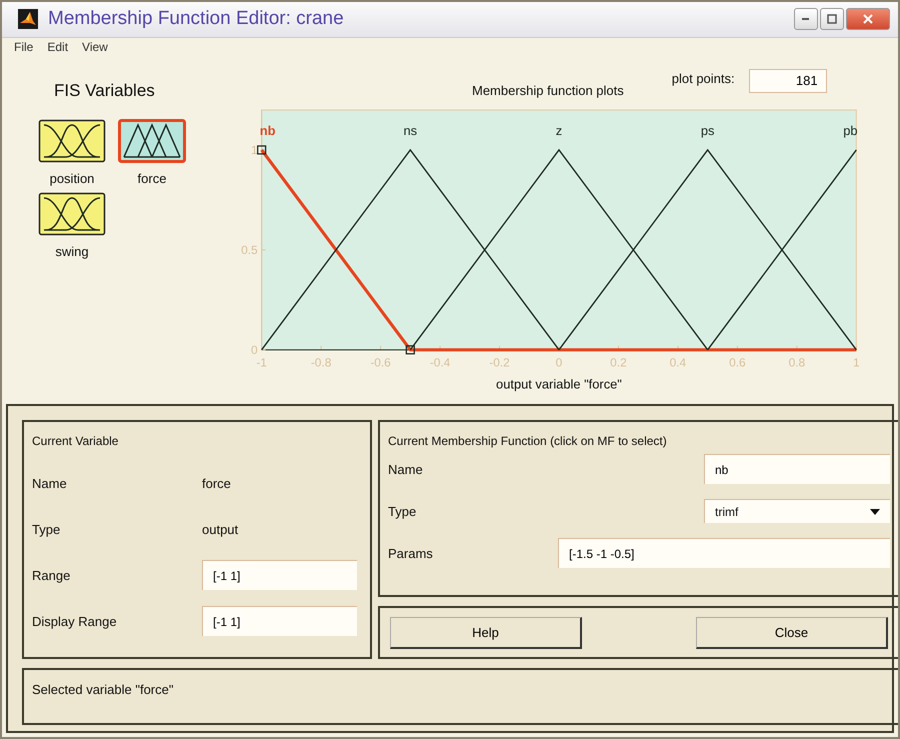  What do you see at coordinates (703, 78) in the screenshot?
I see `plot-points-label: plot points:` at bounding box center [703, 78].